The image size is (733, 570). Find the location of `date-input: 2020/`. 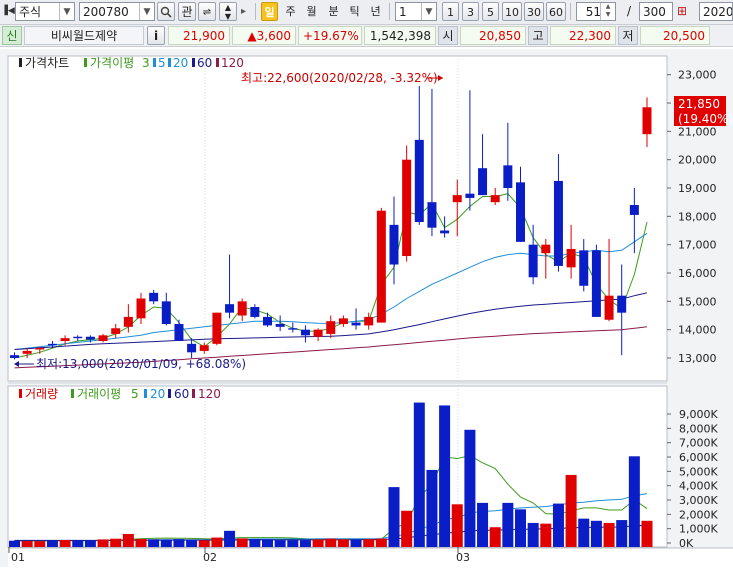

date-input: 2020/ is located at coordinates (716, 11).